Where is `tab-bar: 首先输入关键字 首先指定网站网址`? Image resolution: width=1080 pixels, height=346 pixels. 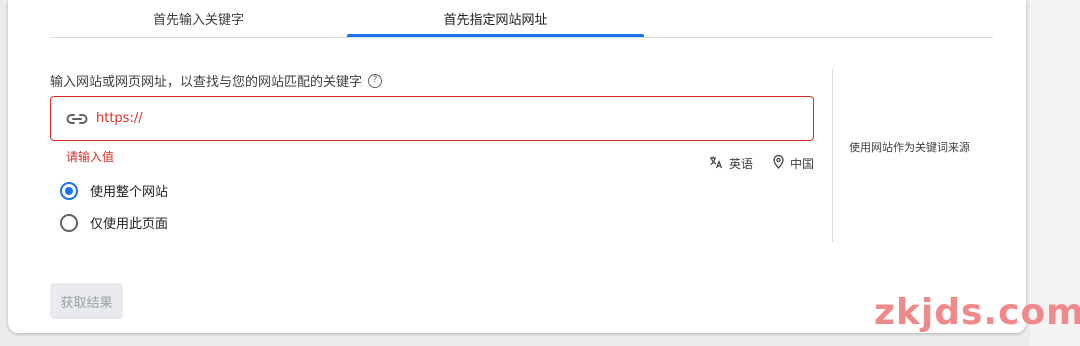 tab-bar: 首先输入关键字 首先指定网站网址 is located at coordinates (521, 19).